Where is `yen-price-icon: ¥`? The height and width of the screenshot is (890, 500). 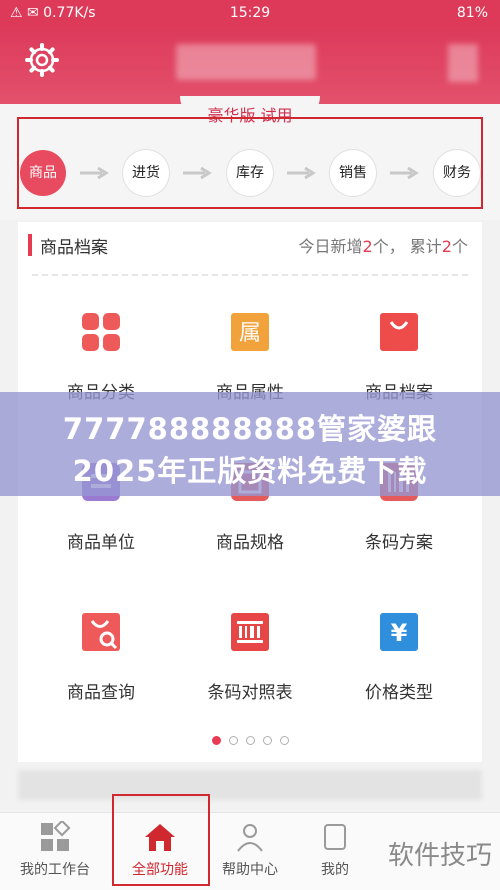 yen-price-icon: ¥ is located at coordinates (399, 632).